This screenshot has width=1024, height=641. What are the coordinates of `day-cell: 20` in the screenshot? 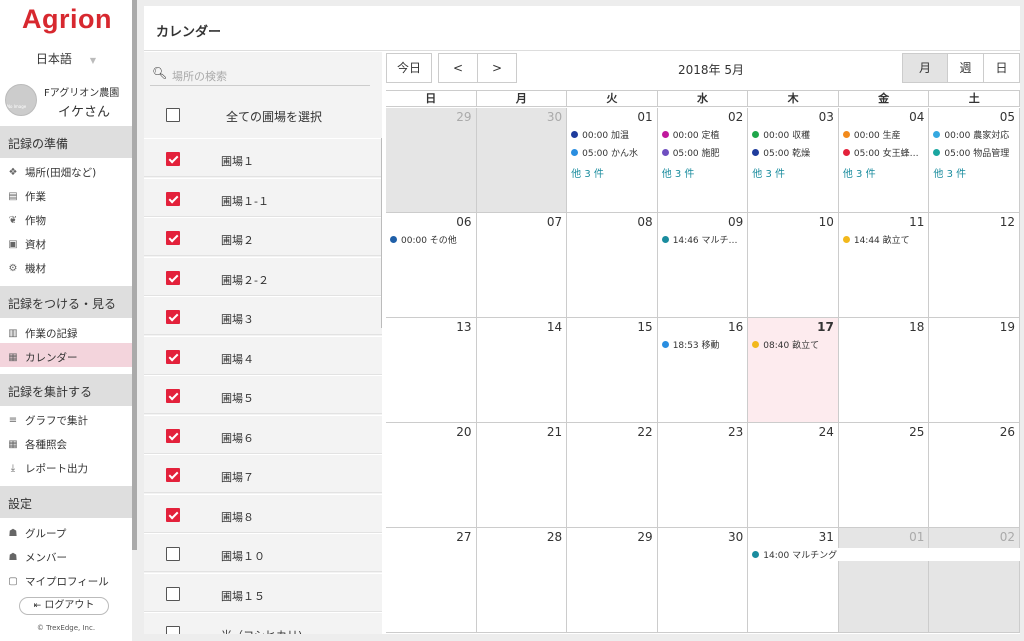 It's located at (431, 475).